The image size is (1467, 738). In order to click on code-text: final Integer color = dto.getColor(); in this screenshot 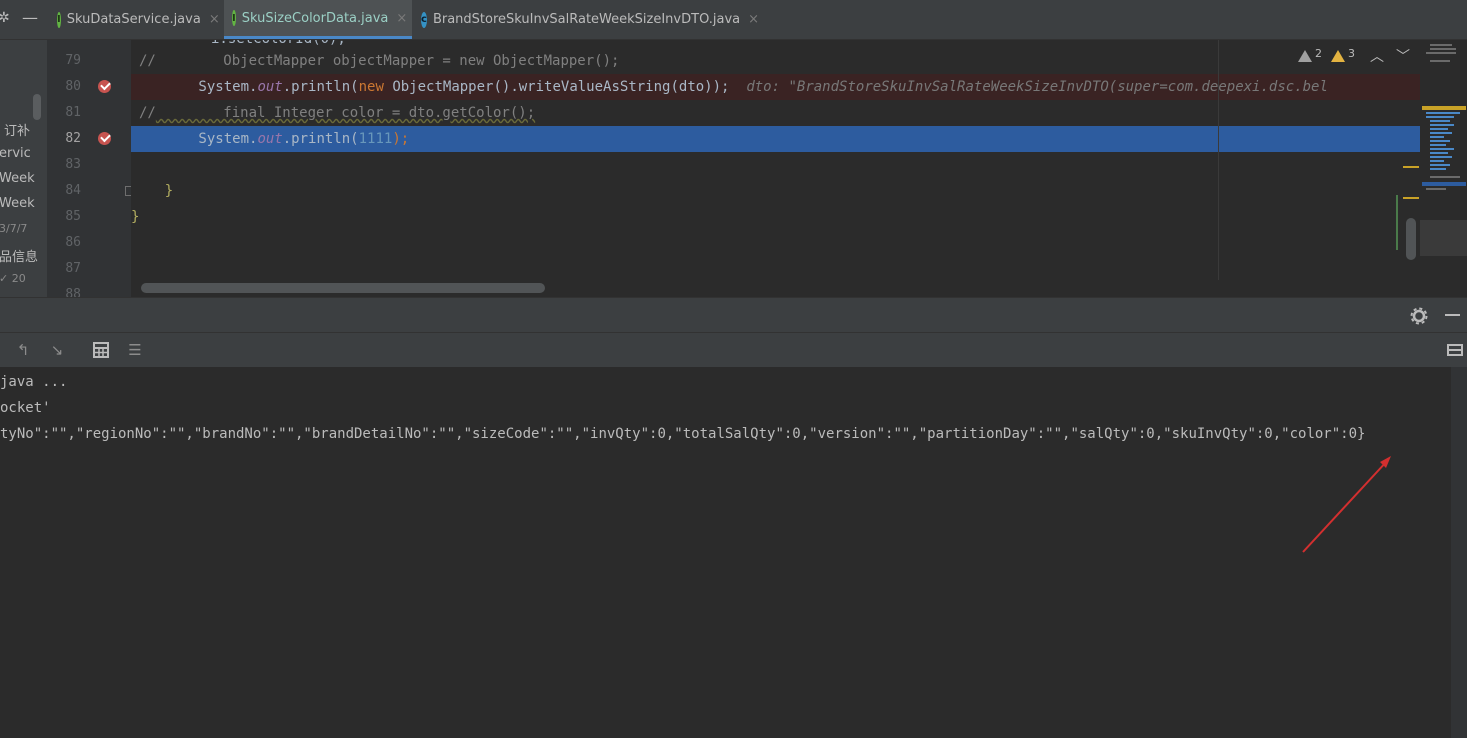, I will do `click(345, 113)`.